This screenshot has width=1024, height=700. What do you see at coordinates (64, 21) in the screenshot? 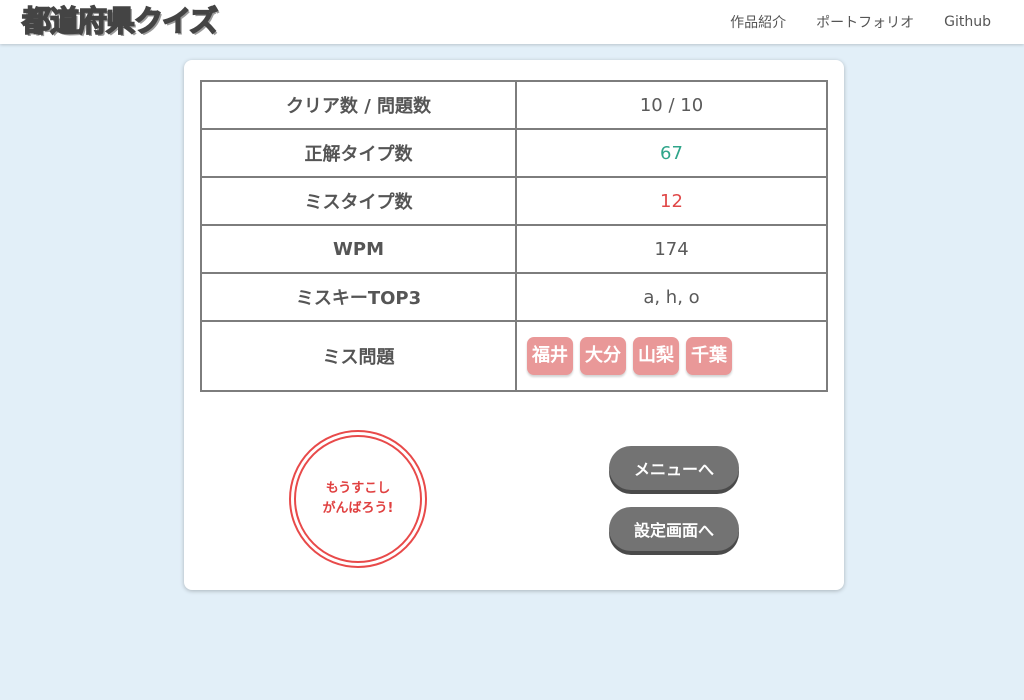
I see `logo-text-accent: 道` at bounding box center [64, 21].